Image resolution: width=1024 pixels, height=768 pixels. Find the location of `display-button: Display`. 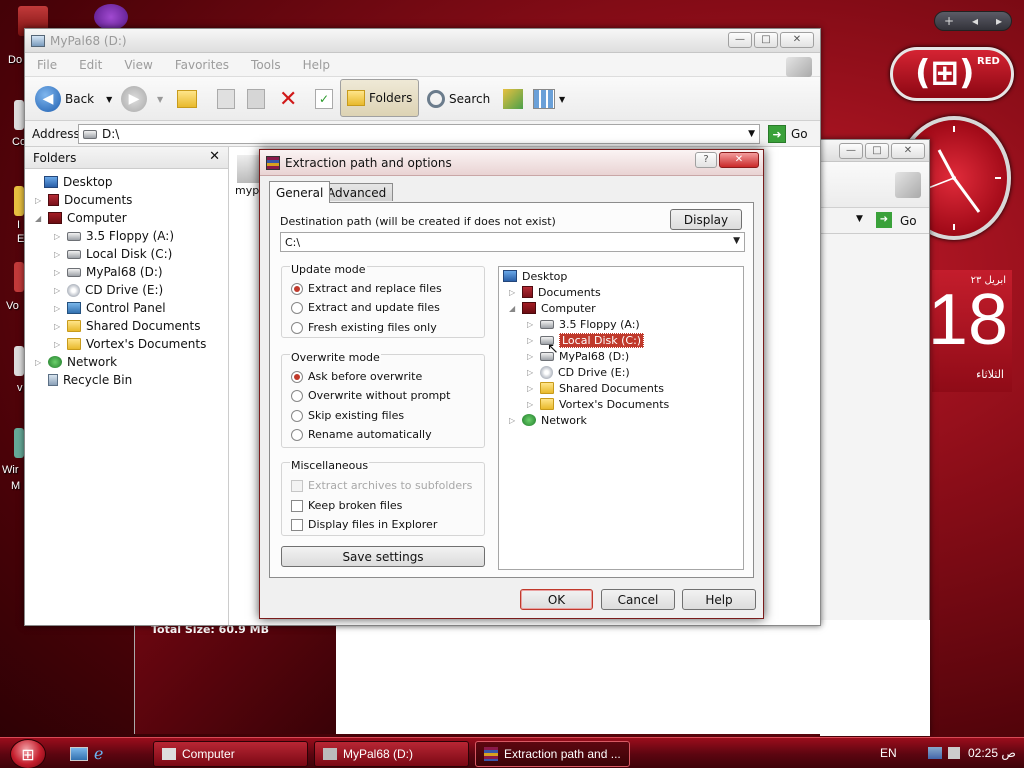

display-button: Display is located at coordinates (706, 219).